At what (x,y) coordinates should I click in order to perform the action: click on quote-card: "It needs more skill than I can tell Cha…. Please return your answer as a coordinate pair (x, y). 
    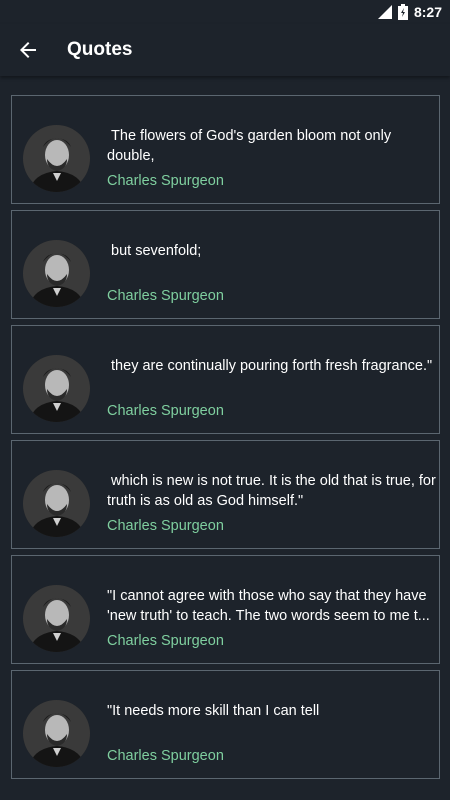
    Looking at the image, I should click on (225, 724).